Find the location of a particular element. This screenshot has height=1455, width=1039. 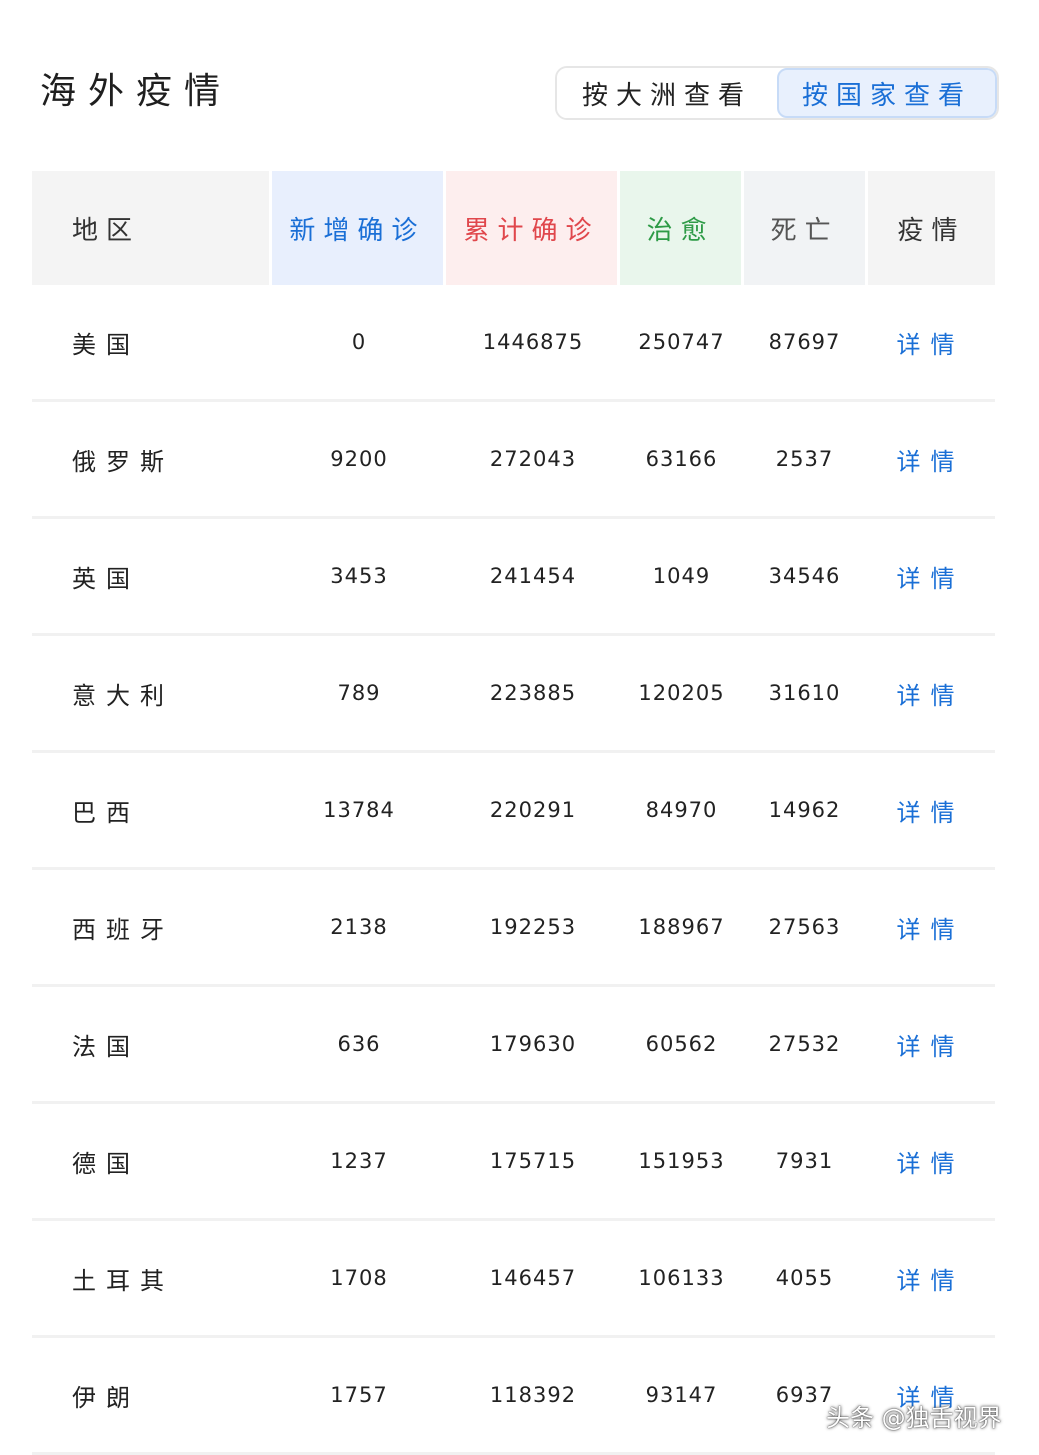

cell-new-confirmed: 9200 is located at coordinates (359, 459).